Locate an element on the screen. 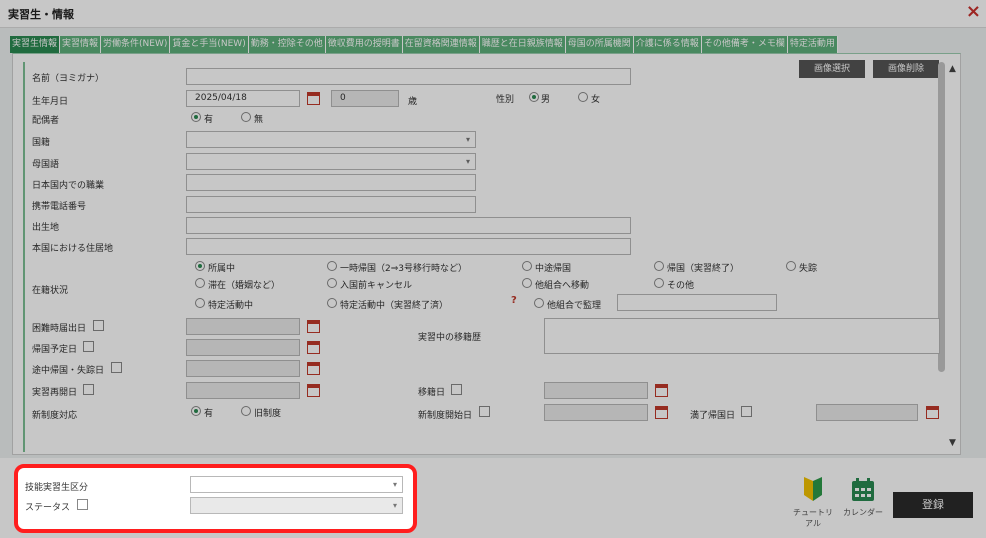  status-label: 在籍状況 is located at coordinates (50, 291).